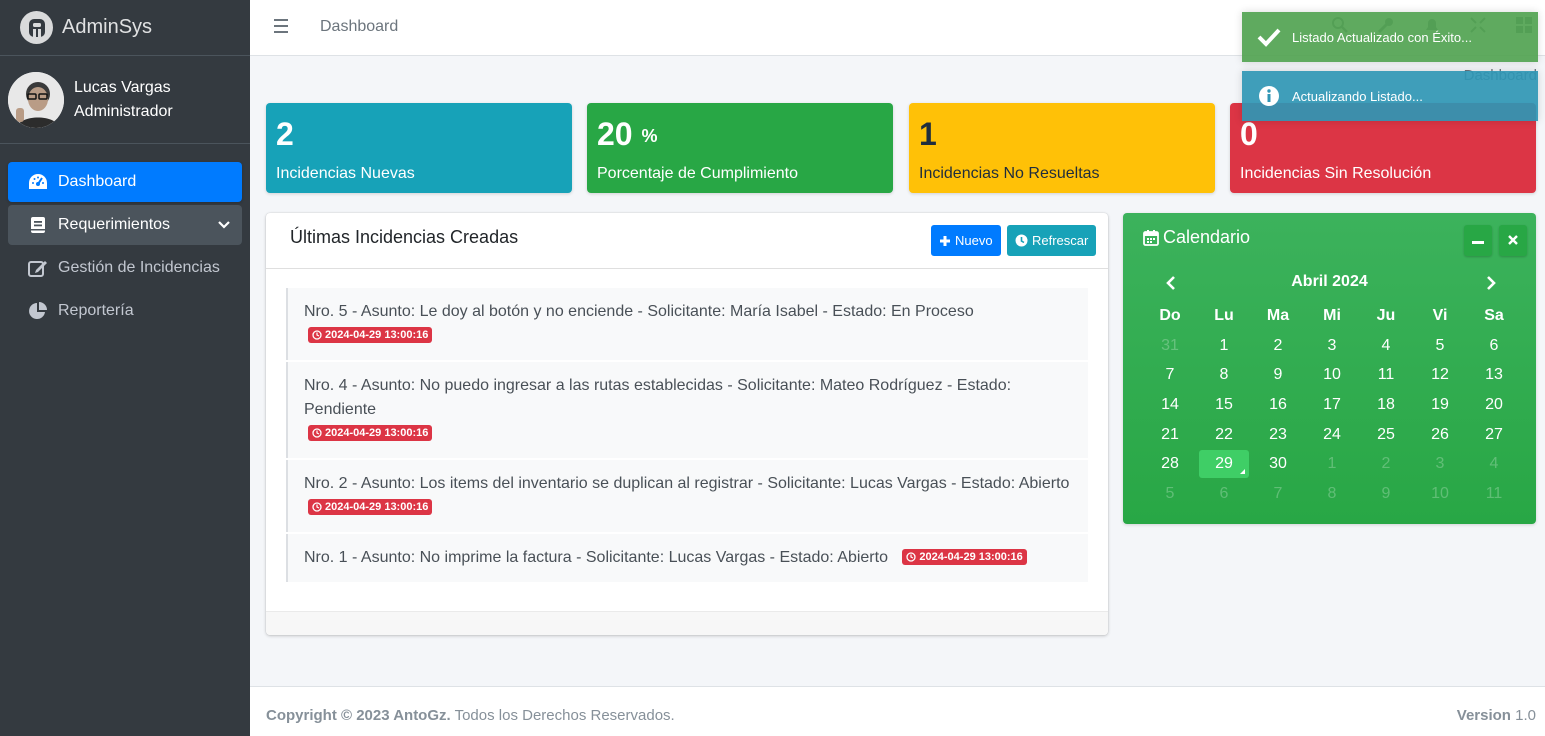  I want to click on calendar-day: 31, so click(1170, 346).